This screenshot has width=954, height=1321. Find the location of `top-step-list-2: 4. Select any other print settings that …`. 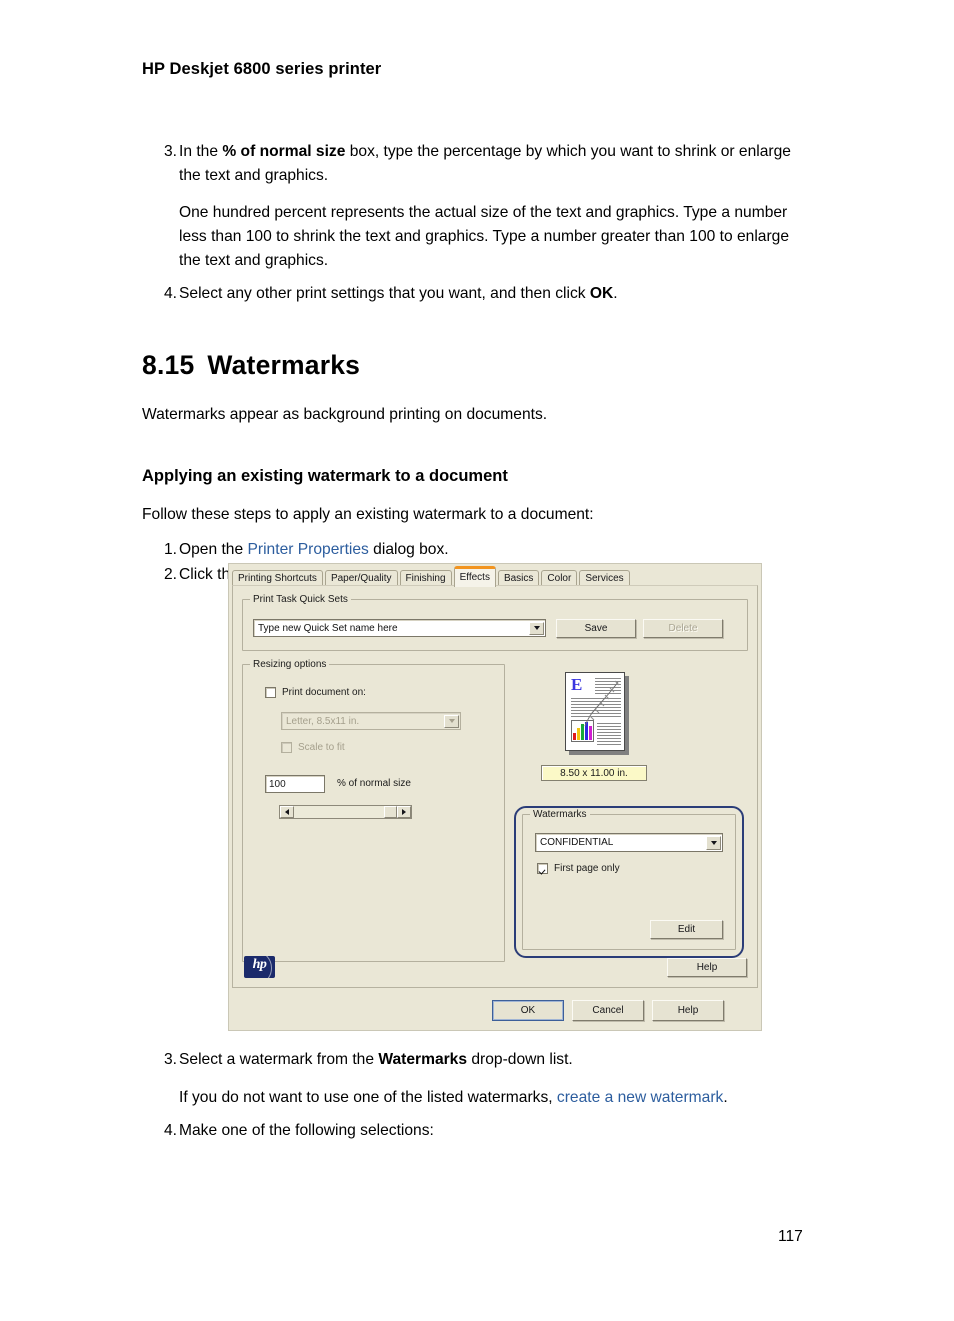

top-step-list-2: 4. Select any other print settings that … is located at coordinates (478, 294).